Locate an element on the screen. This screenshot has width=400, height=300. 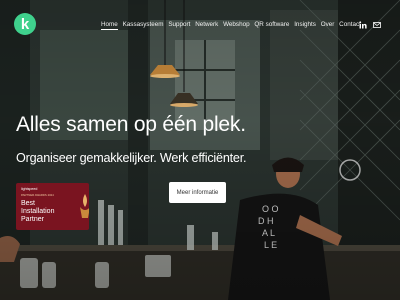
nav-item-support: Support is located at coordinates (179, 25).